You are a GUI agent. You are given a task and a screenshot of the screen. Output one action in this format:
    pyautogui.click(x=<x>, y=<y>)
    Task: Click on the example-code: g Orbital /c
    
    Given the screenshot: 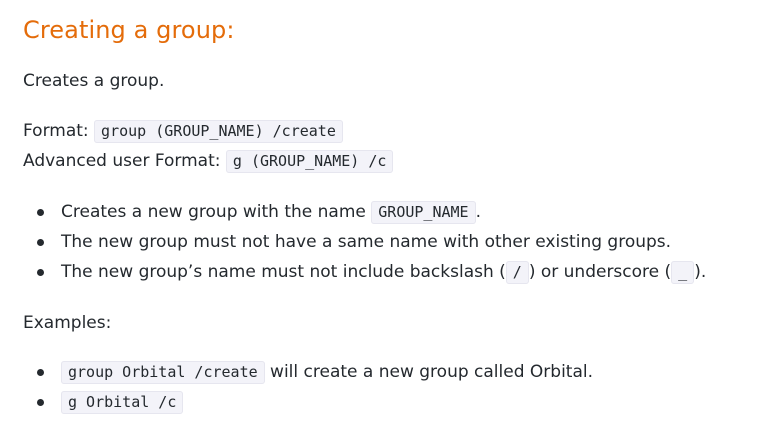 What is the action you would take?
    pyautogui.click(x=122, y=402)
    